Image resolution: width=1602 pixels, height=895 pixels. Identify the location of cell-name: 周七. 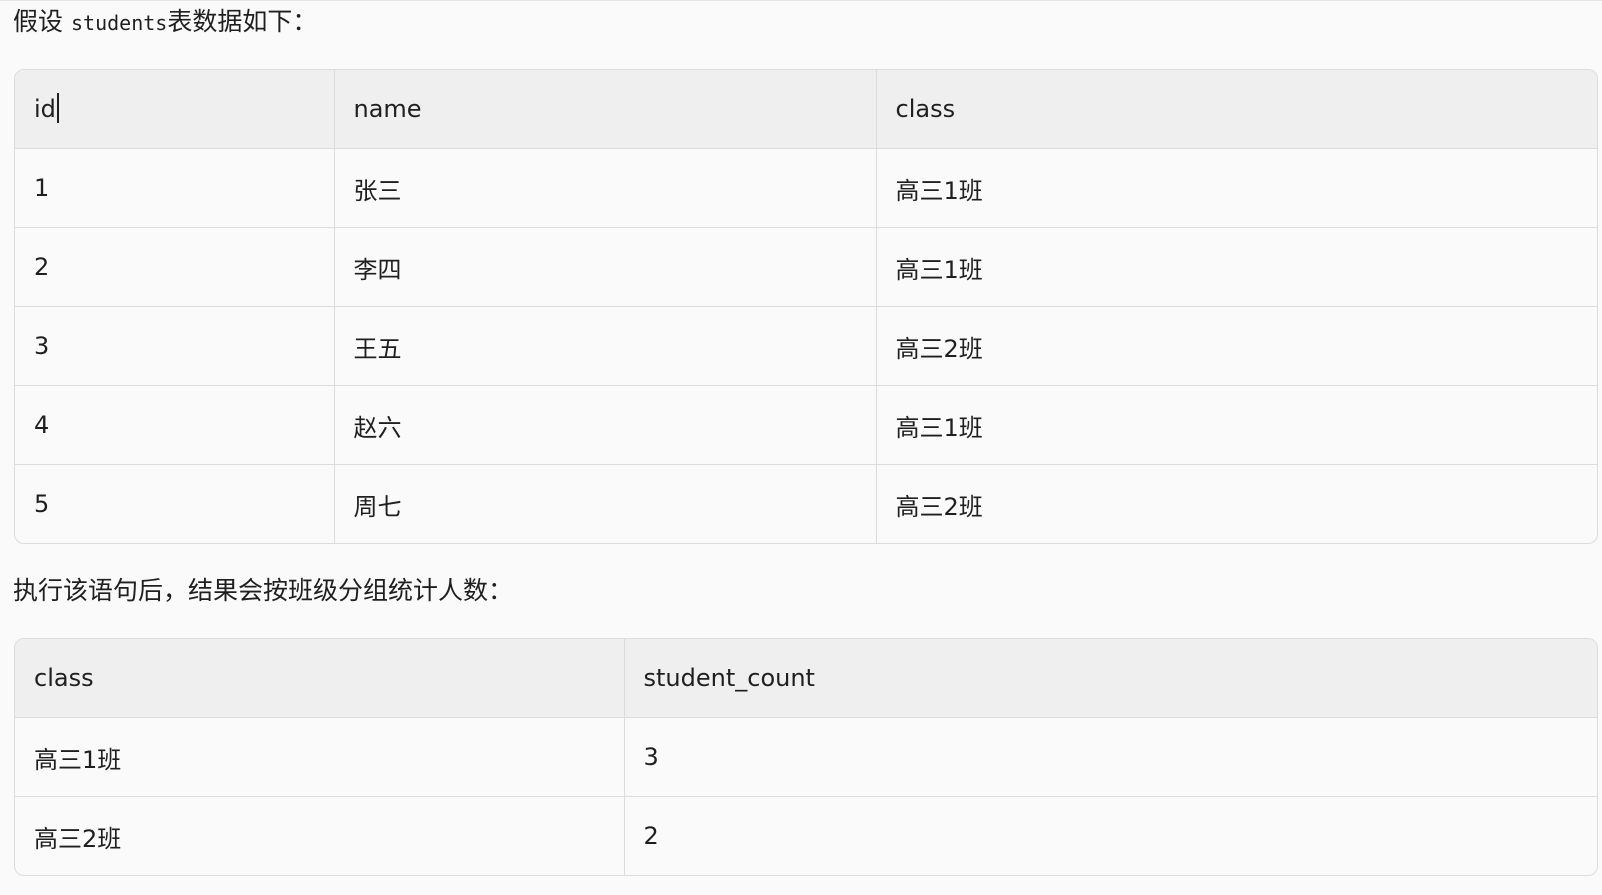
(605, 503).